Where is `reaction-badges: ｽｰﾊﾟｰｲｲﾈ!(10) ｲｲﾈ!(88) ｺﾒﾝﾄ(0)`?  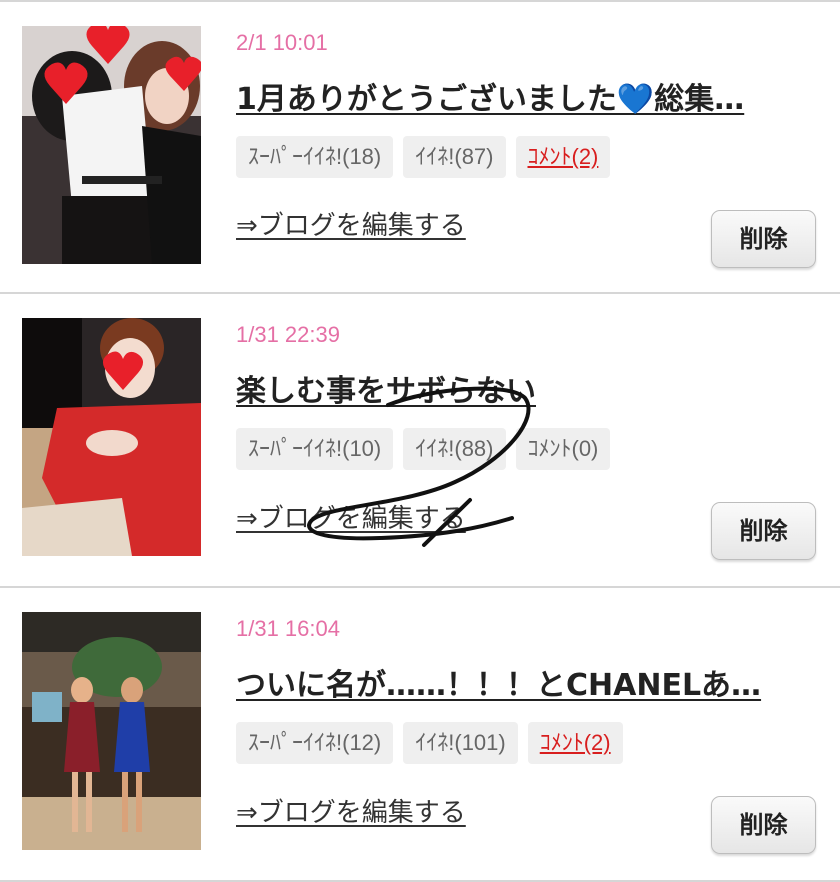
reaction-badges: ｽｰﾊﾟｰｲｲﾈ!(10) ｲｲﾈ!(88) ｺﾒﾝﾄ(0) is located at coordinates (423, 449).